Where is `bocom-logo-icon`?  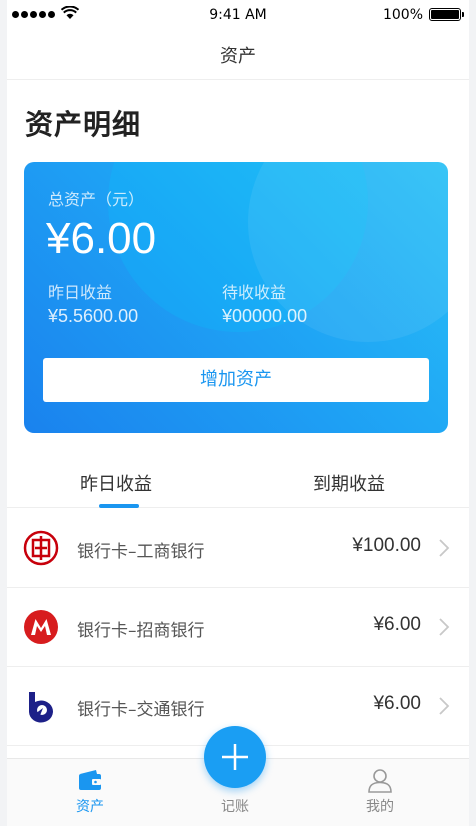
bocom-logo-icon is located at coordinates (41, 707).